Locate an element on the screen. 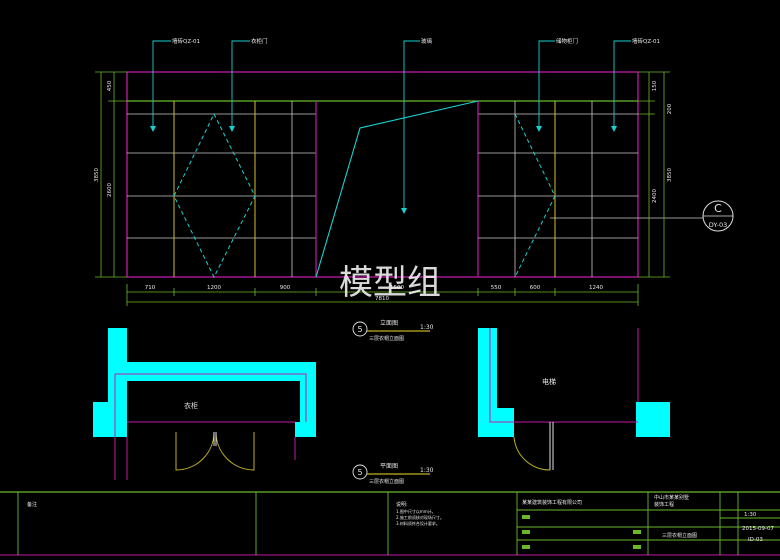 The image size is (780, 560). plan-title-scale: 1:30 is located at coordinates (427, 470).